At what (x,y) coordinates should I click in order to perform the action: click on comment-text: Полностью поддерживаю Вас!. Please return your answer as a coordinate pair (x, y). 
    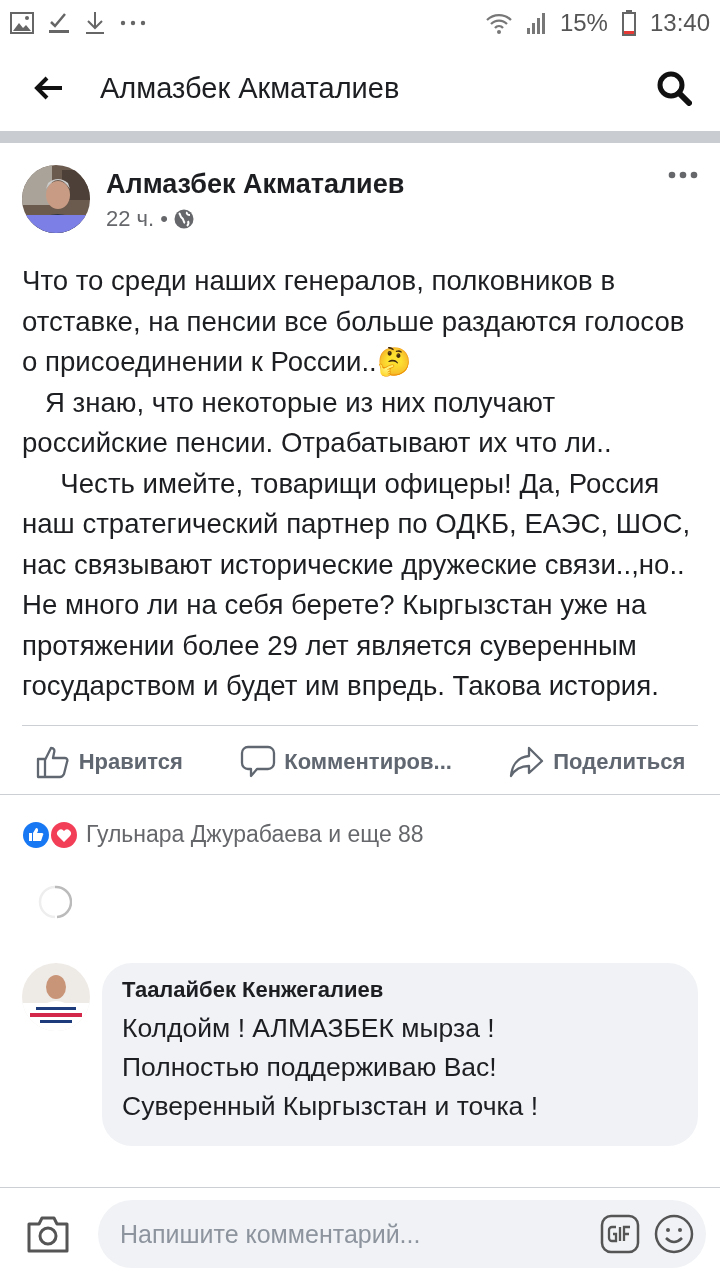
    Looking at the image, I should click on (310, 1067).